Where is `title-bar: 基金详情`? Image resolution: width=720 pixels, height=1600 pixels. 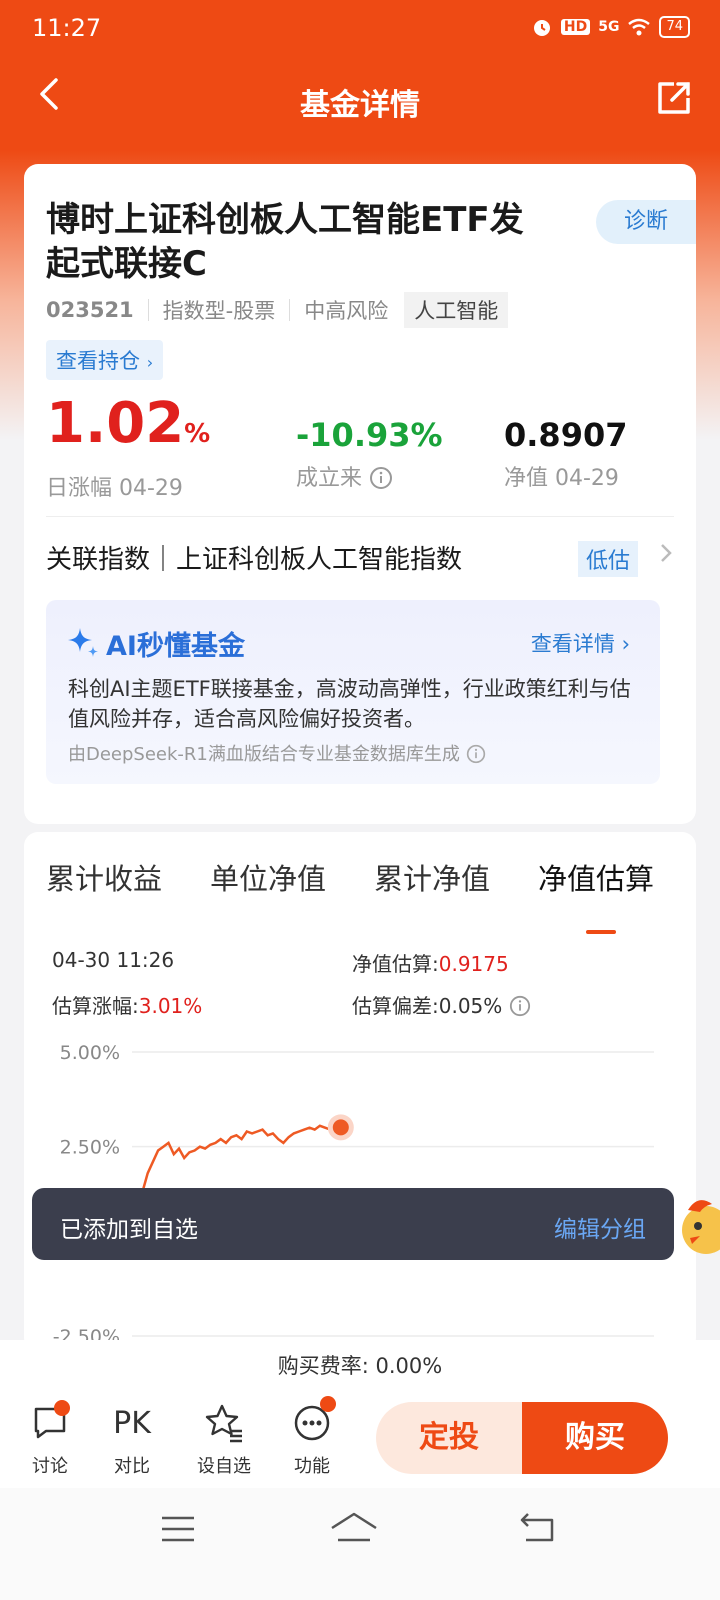 title-bar: 基金详情 is located at coordinates (360, 98).